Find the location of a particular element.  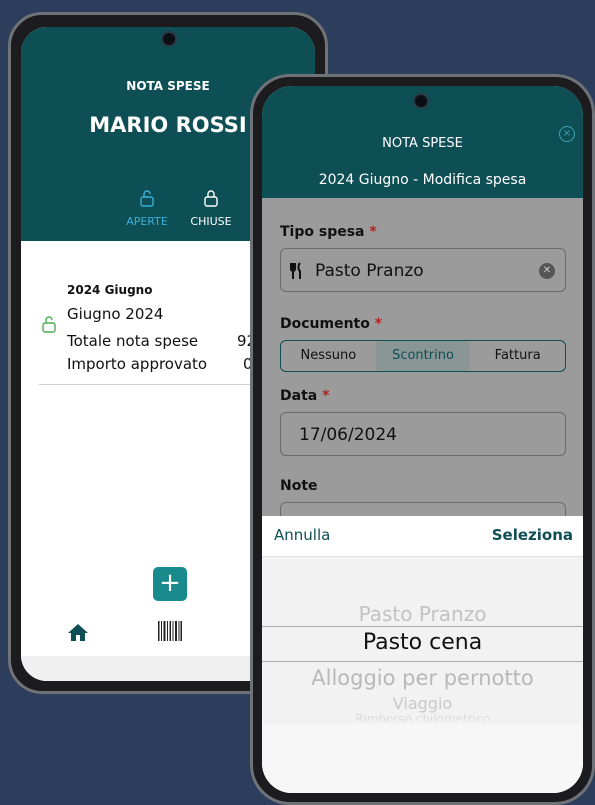

system-bar is located at coordinates (422, 758).